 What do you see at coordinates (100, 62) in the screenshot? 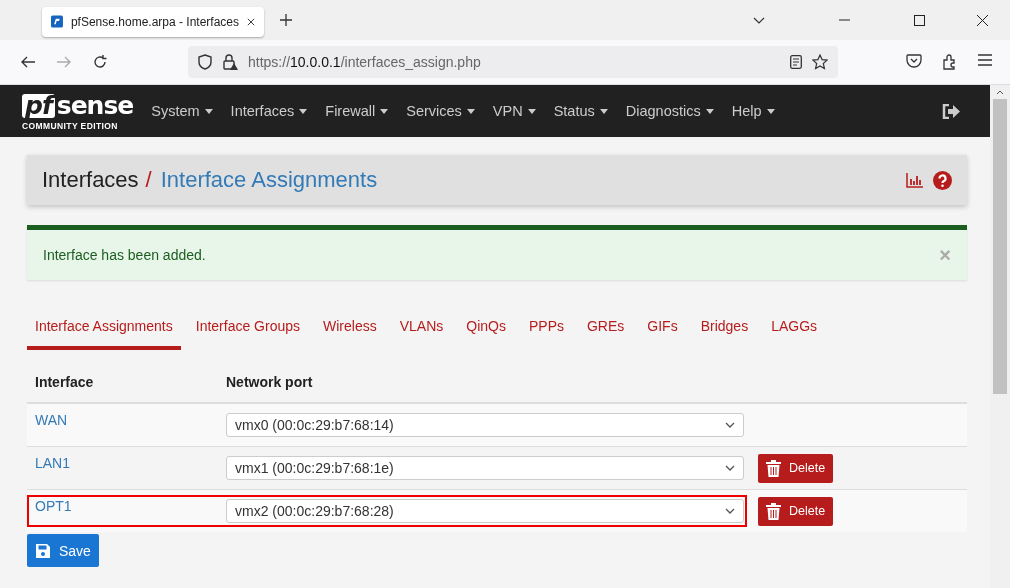
I see `reload-icon` at bounding box center [100, 62].